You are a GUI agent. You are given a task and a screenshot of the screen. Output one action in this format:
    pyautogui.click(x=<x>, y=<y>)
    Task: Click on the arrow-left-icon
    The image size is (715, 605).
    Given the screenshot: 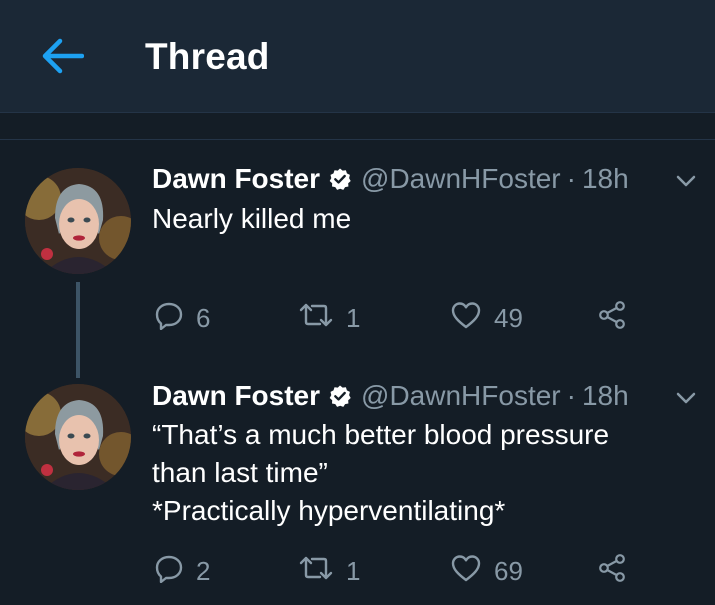 What is the action you would take?
    pyautogui.click(x=62, y=58)
    